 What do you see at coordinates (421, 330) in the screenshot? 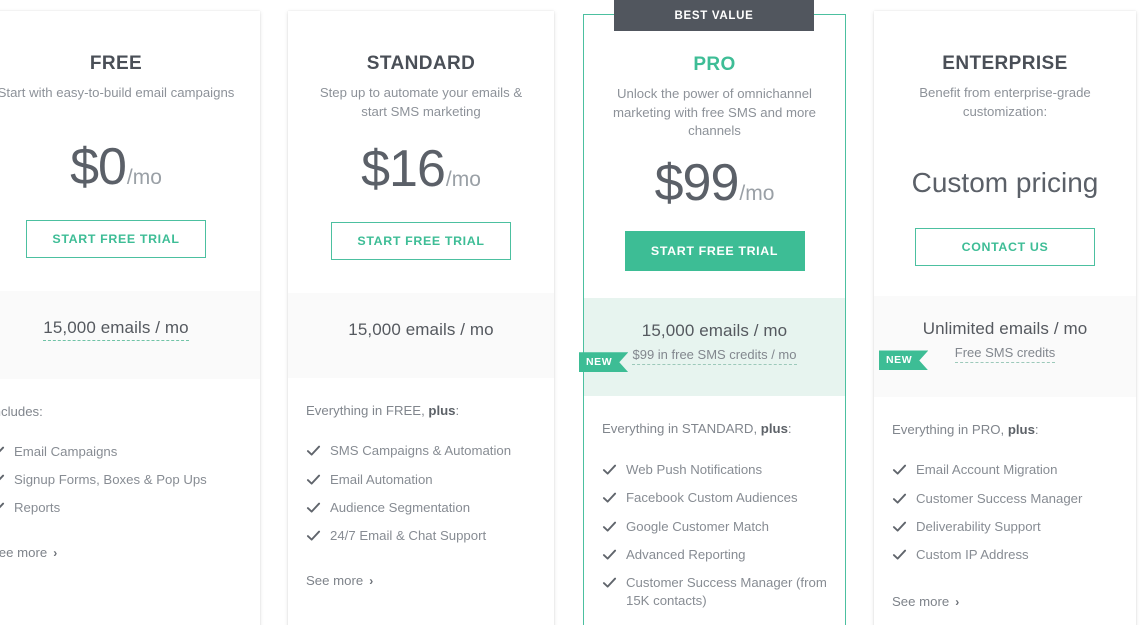
I see `emails-quota-standard: 15,000 emails / mo` at bounding box center [421, 330].